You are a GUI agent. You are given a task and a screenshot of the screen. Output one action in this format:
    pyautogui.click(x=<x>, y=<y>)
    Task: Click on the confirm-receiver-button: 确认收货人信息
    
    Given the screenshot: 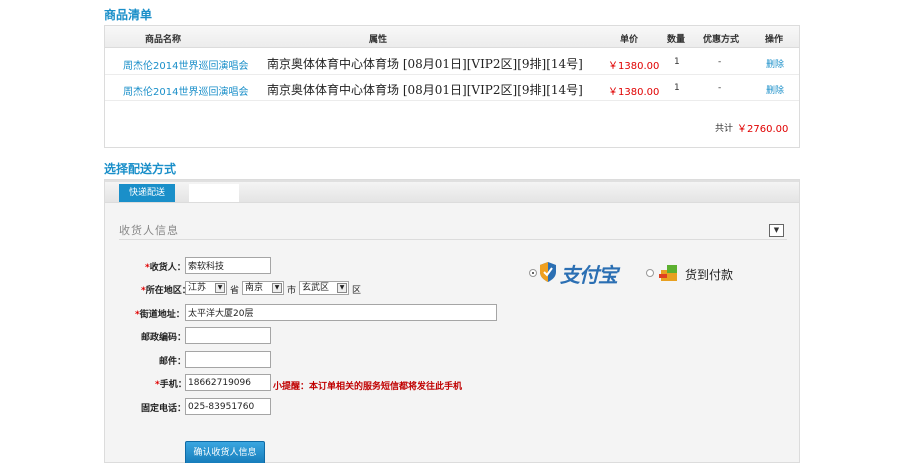 What is the action you would take?
    pyautogui.click(x=225, y=452)
    